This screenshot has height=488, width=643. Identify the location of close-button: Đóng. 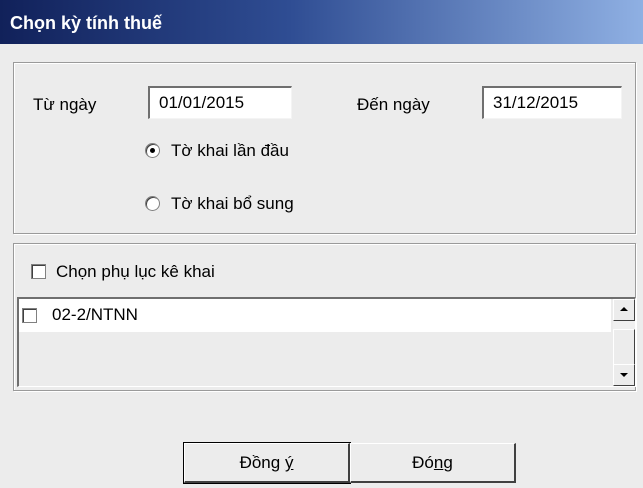
(433, 463).